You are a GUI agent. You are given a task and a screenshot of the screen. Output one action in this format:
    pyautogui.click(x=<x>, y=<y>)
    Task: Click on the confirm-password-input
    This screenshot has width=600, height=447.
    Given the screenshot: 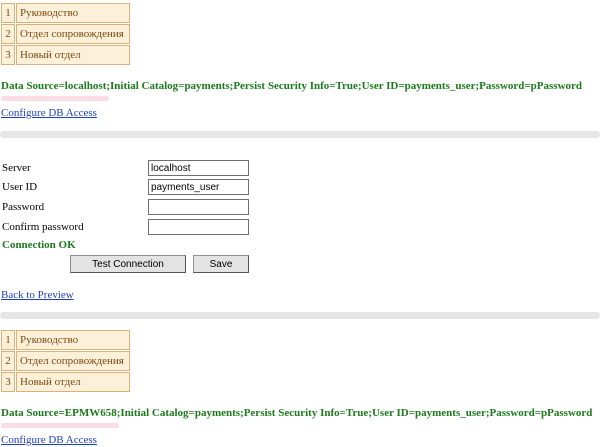 What is the action you would take?
    pyautogui.click(x=198, y=227)
    